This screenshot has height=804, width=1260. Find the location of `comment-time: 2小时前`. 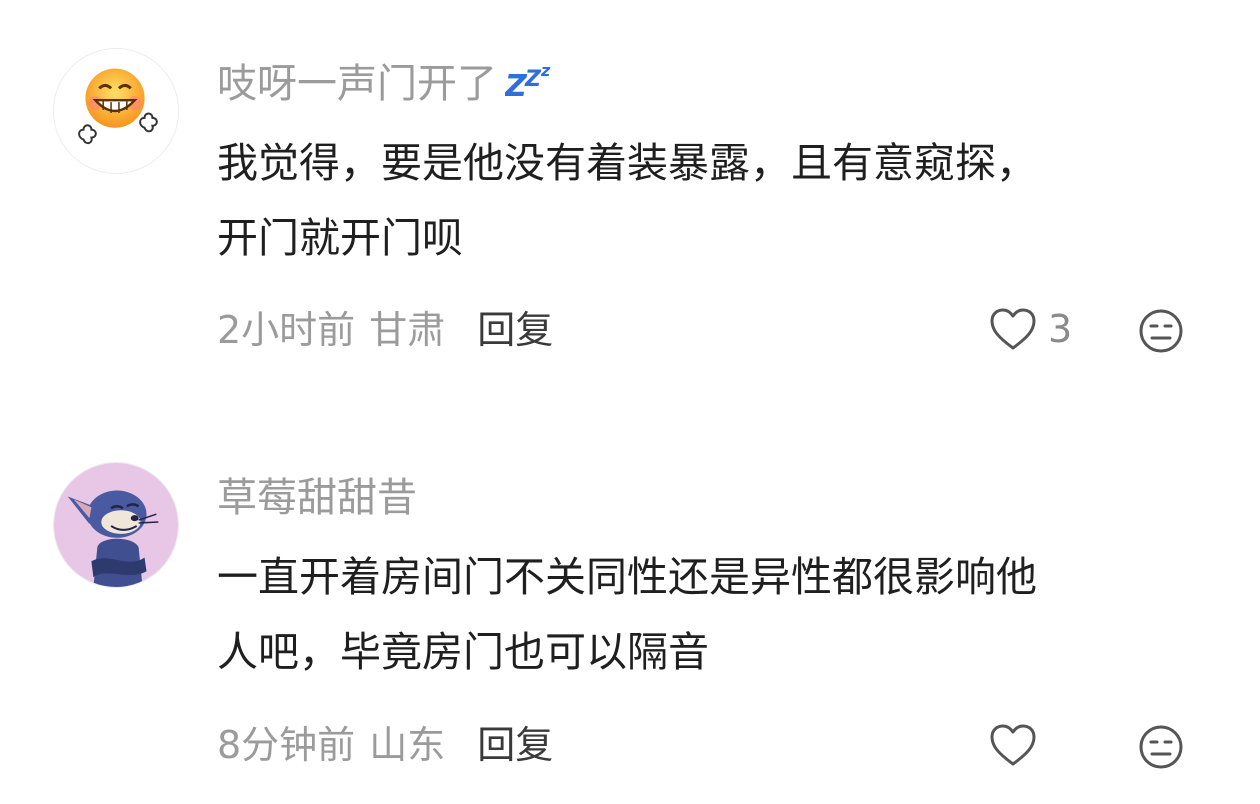

comment-time: 2小时前 is located at coordinates (286, 330).